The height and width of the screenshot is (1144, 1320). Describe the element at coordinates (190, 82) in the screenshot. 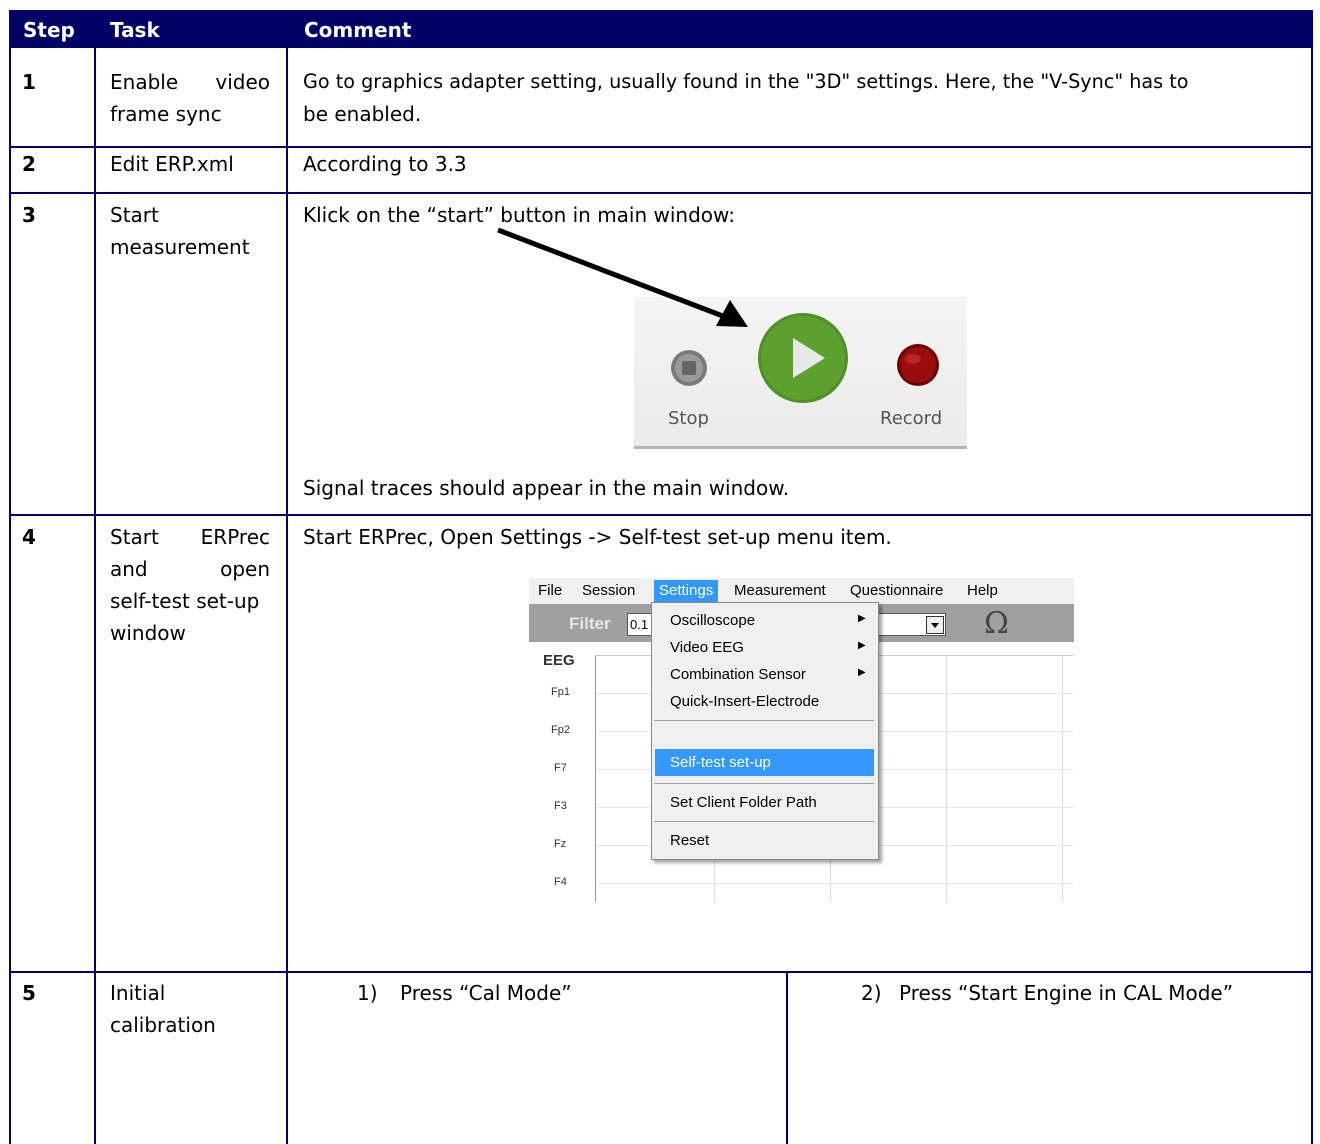

I see `task-text-line: Enable video` at that location.